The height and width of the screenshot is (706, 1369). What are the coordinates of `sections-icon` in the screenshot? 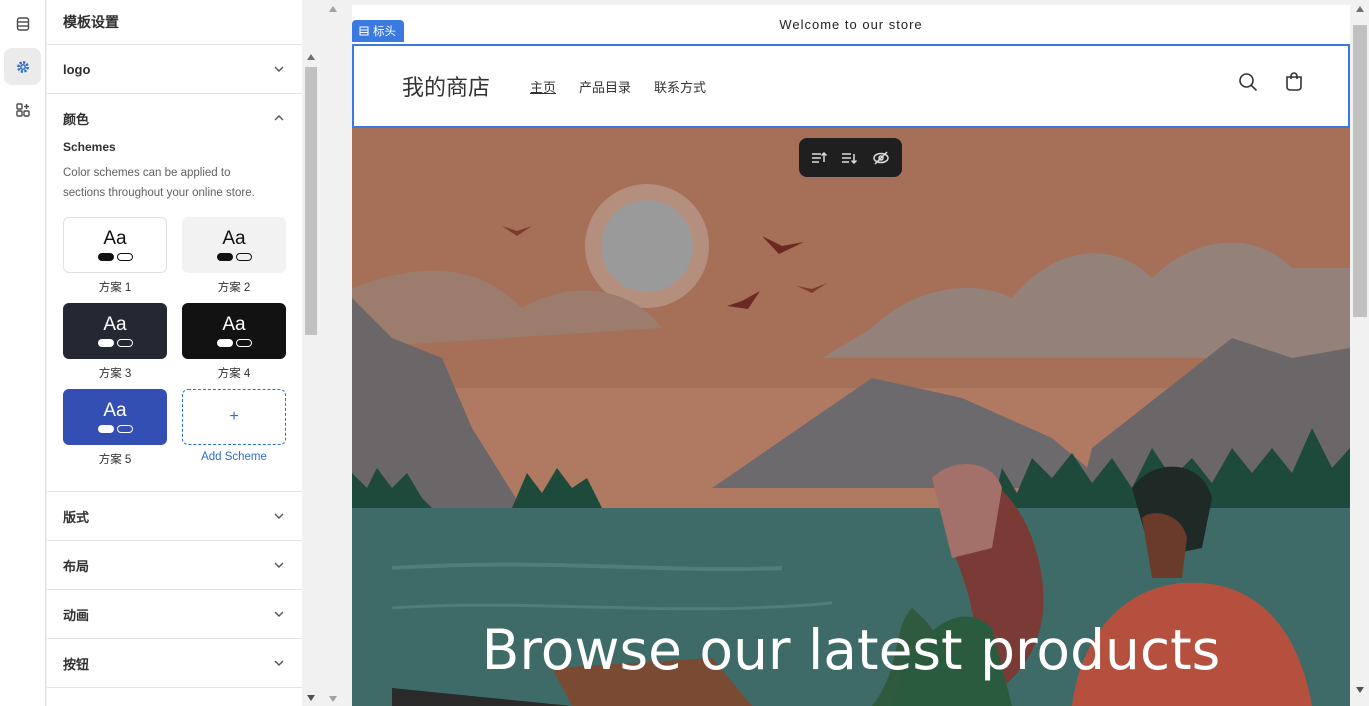 It's located at (22, 23).